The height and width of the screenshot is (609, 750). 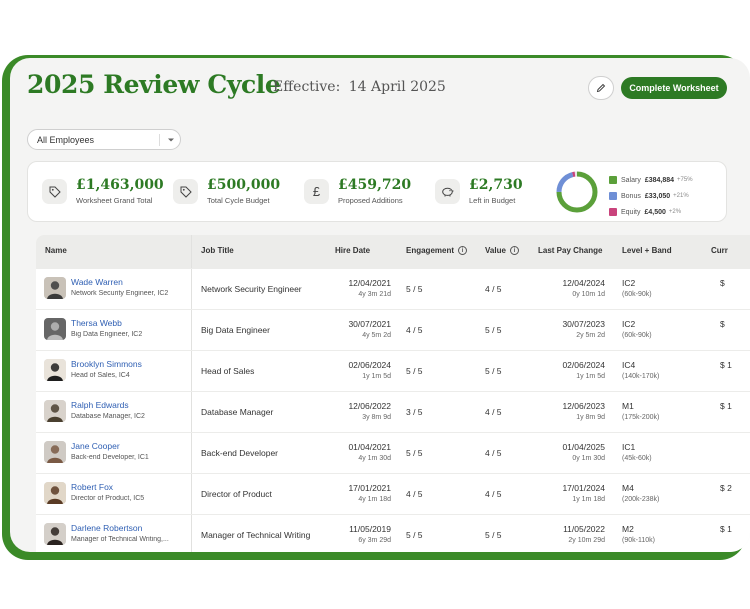 I want to click on last-pay-change-ago: 2y 10m 29d, so click(x=586, y=540).